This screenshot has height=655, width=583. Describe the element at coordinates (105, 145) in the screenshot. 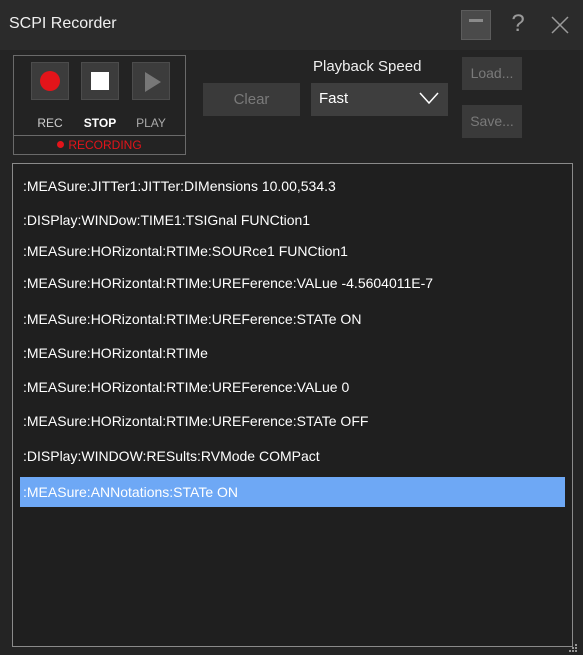

I see `recording-status-label: RECORDING` at that location.